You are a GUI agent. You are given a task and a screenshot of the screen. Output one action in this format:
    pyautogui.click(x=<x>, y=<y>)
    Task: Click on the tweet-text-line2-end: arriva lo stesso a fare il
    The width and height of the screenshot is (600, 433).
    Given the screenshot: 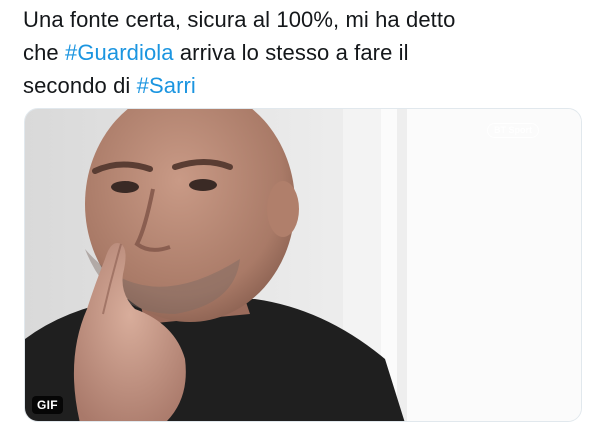 What is the action you would take?
    pyautogui.click(x=291, y=52)
    